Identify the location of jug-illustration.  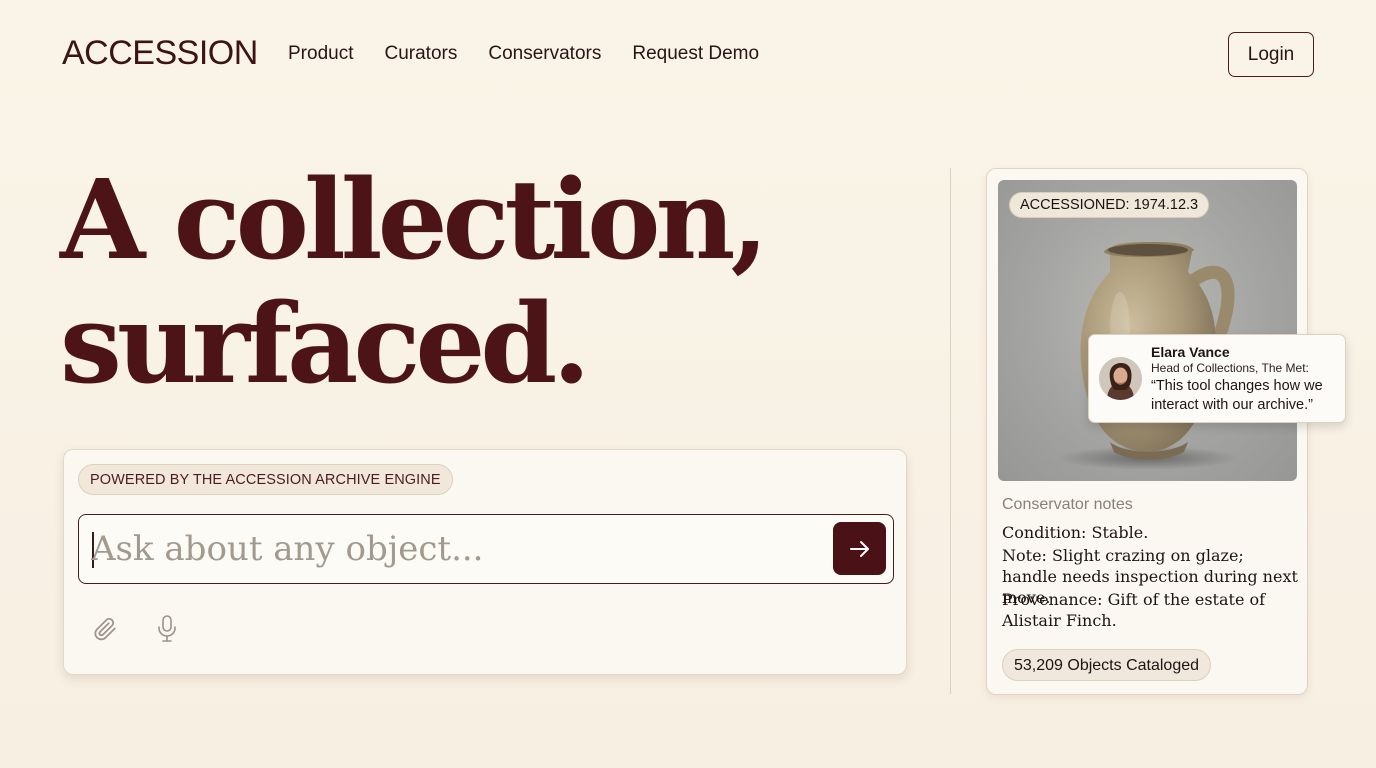
(1148, 355).